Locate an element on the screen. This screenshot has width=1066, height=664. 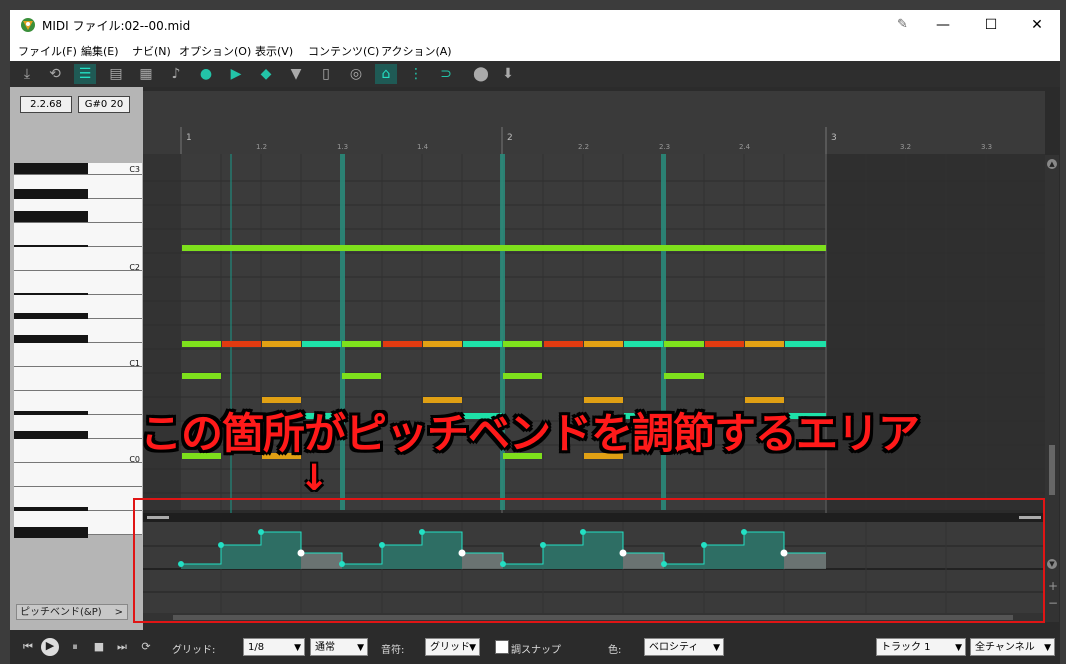
ruler-beat: 2.4 is located at coordinates (745, 147).